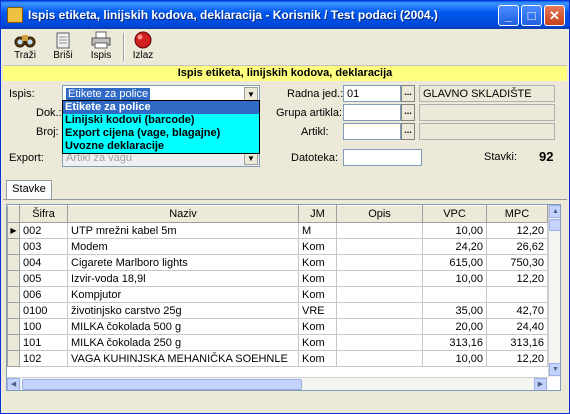 This screenshot has height=414, width=570. I want to click on dropdown-option: Linijski kodovi (barcode), so click(161, 120).